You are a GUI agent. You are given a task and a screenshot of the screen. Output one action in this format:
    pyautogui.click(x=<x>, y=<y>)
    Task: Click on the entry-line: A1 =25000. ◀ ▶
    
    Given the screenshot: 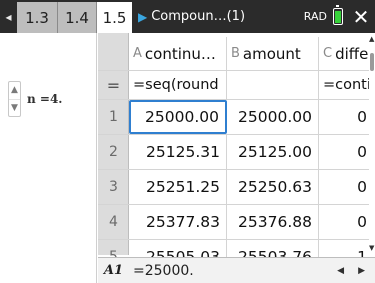 What is the action you would take?
    pyautogui.click(x=236, y=270)
    